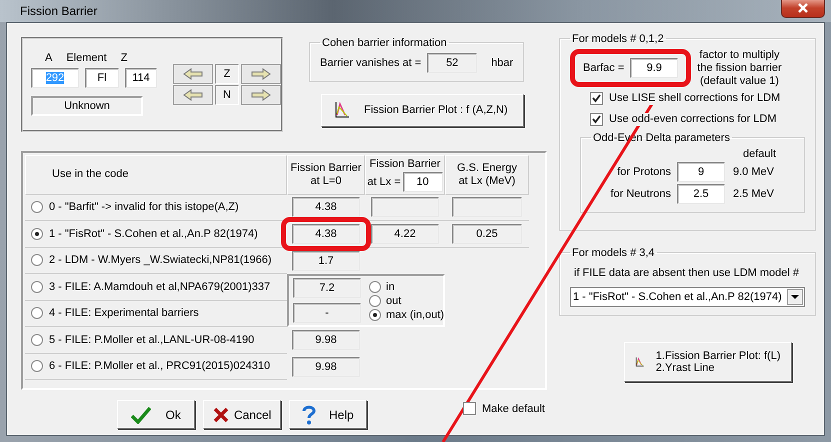 The height and width of the screenshot is (442, 831). I want to click on model-option: 0 - "Barfit" -> invalid for this istope(A,Z), so click(156, 207).